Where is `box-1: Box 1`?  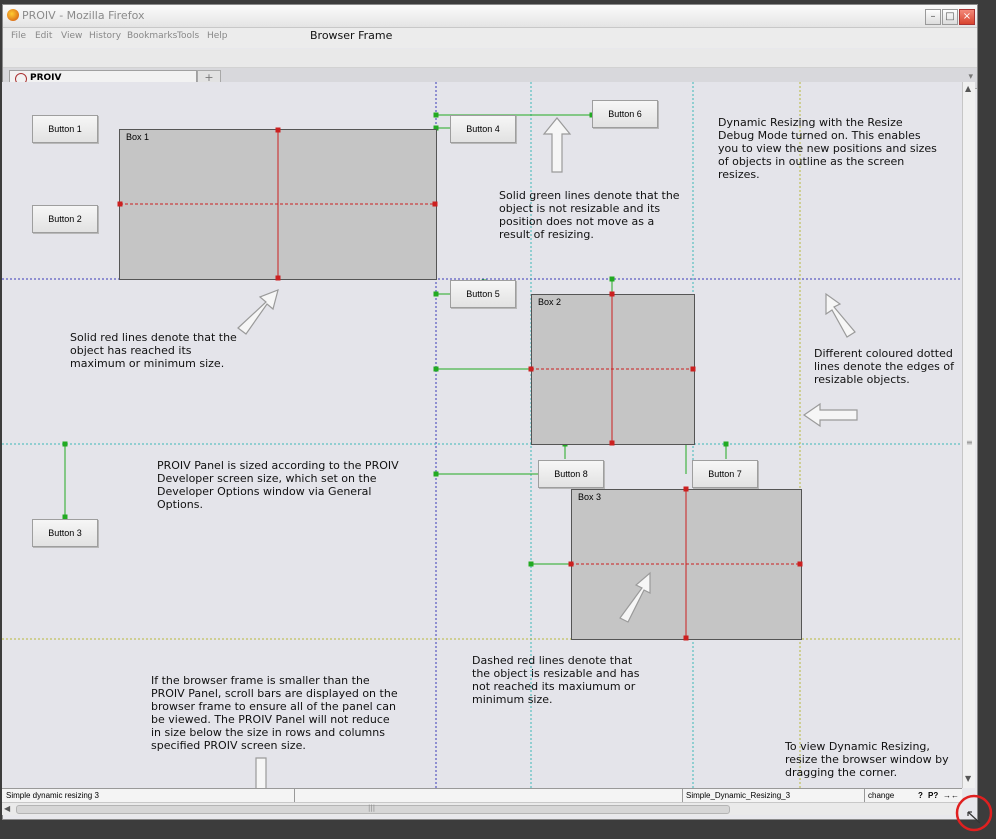
box-1: Box 1 is located at coordinates (278, 204).